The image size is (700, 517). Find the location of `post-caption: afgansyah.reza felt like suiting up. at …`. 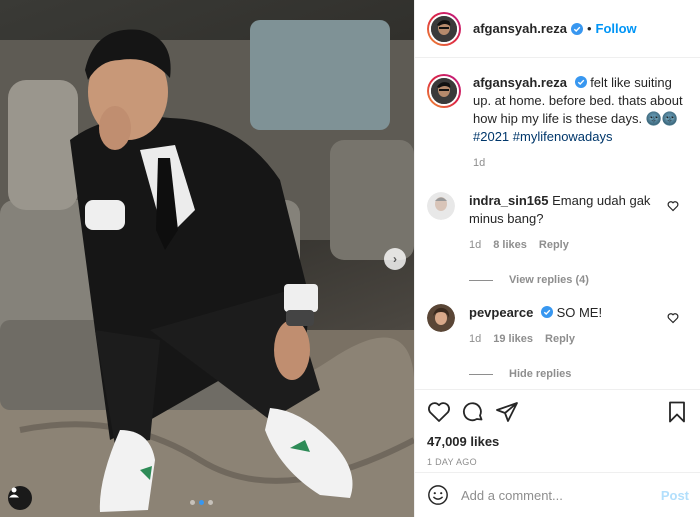

post-caption: afgansyah.reza felt like suiting up. at … is located at coordinates (557, 115).